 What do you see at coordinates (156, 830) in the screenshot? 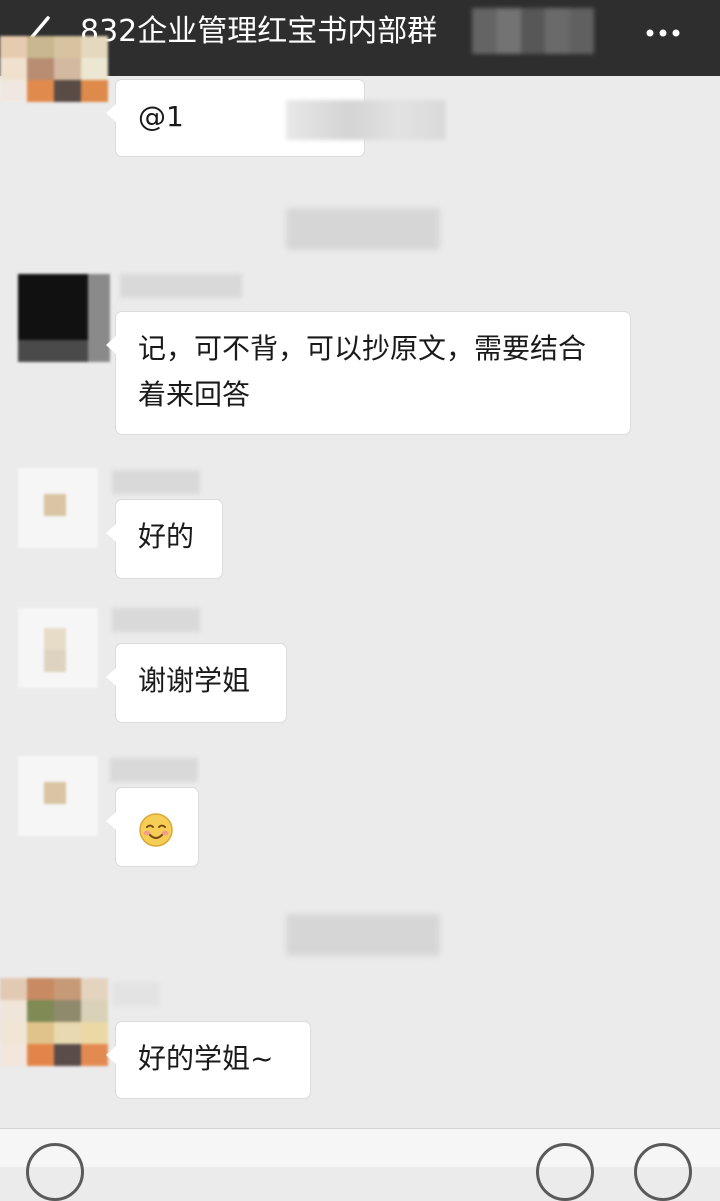
I see `smiley-icon` at bounding box center [156, 830].